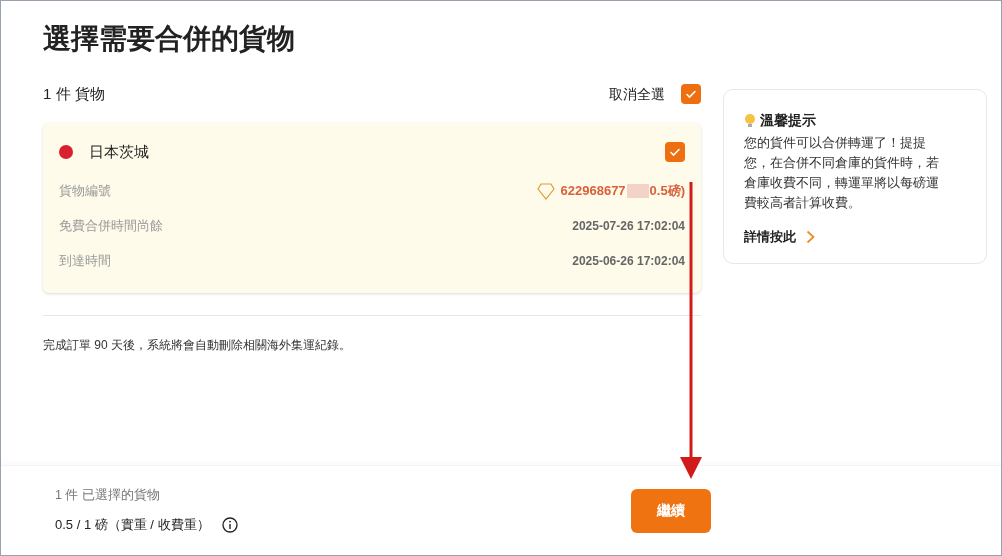 The image size is (1002, 556). I want to click on redaction-block, so click(637, 191).